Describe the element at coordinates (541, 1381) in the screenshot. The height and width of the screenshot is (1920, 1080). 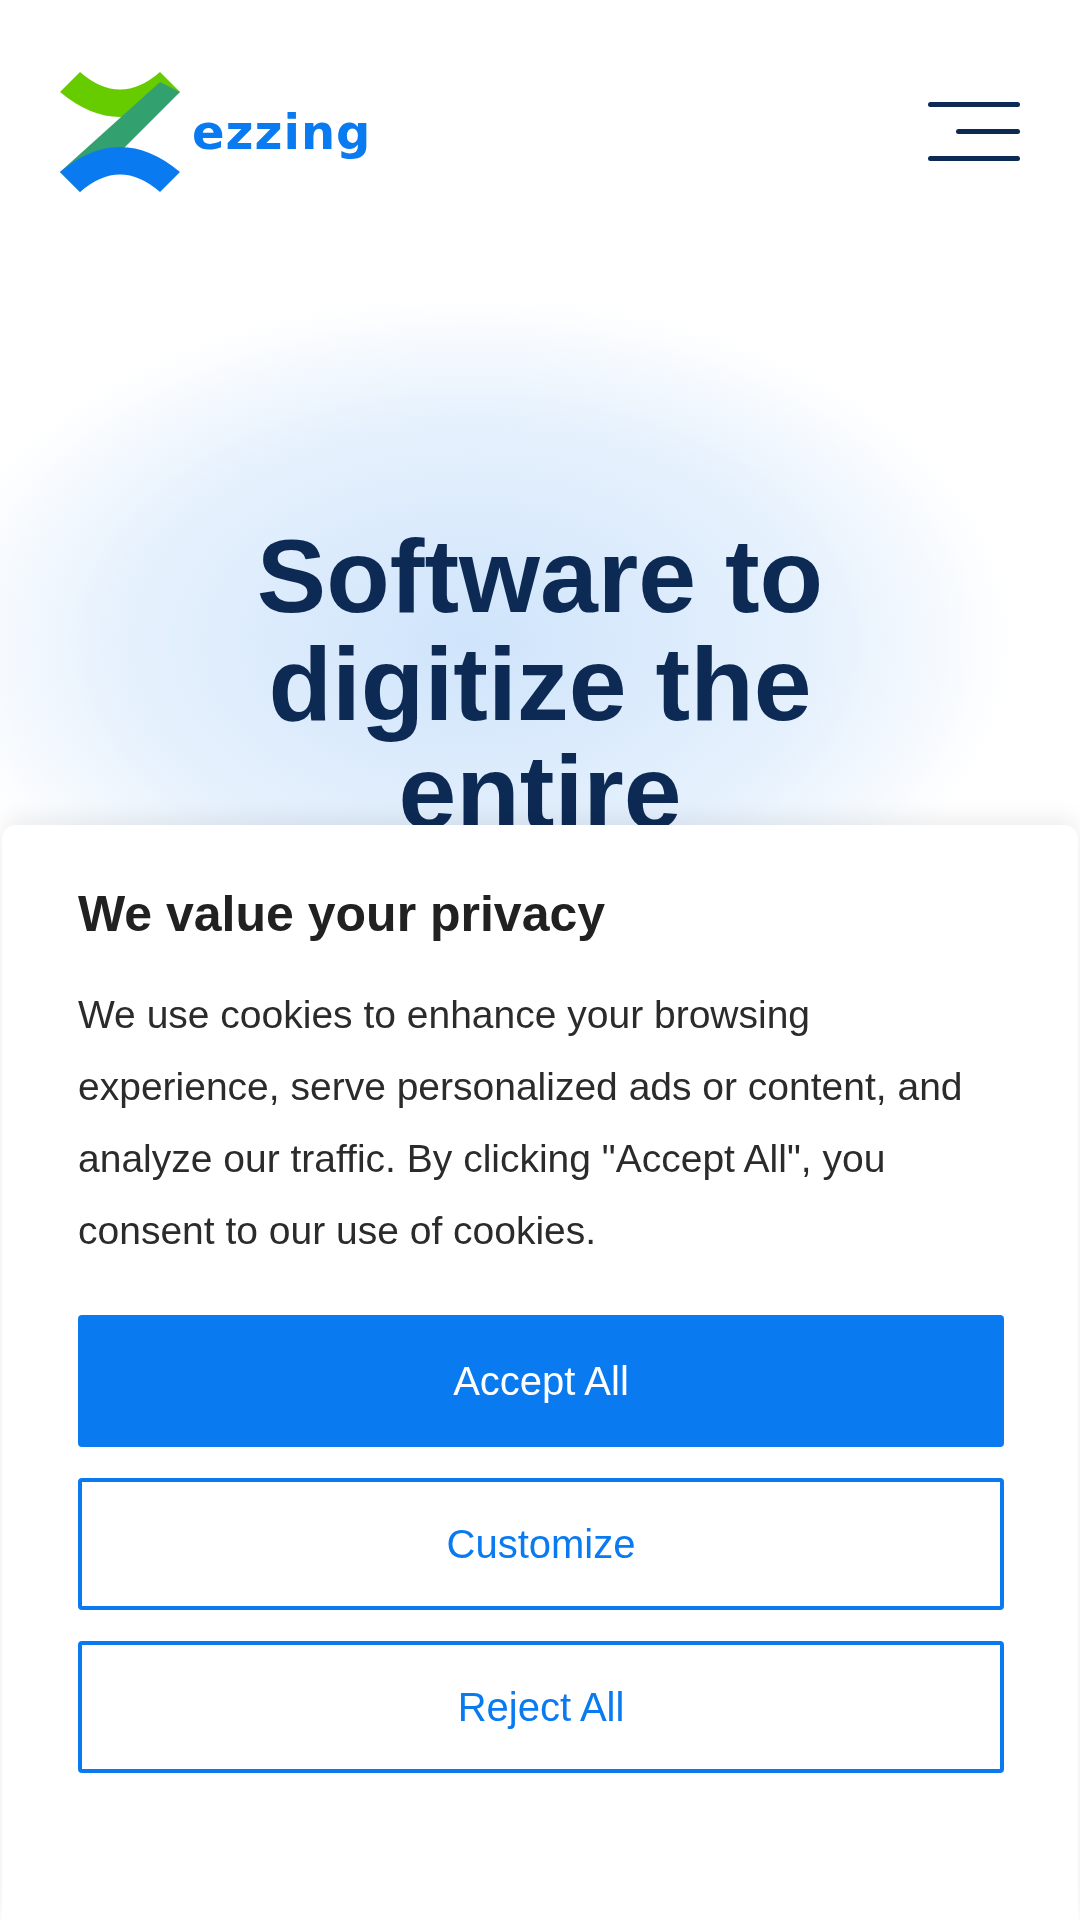
I see `accept-button: Accept All` at that location.